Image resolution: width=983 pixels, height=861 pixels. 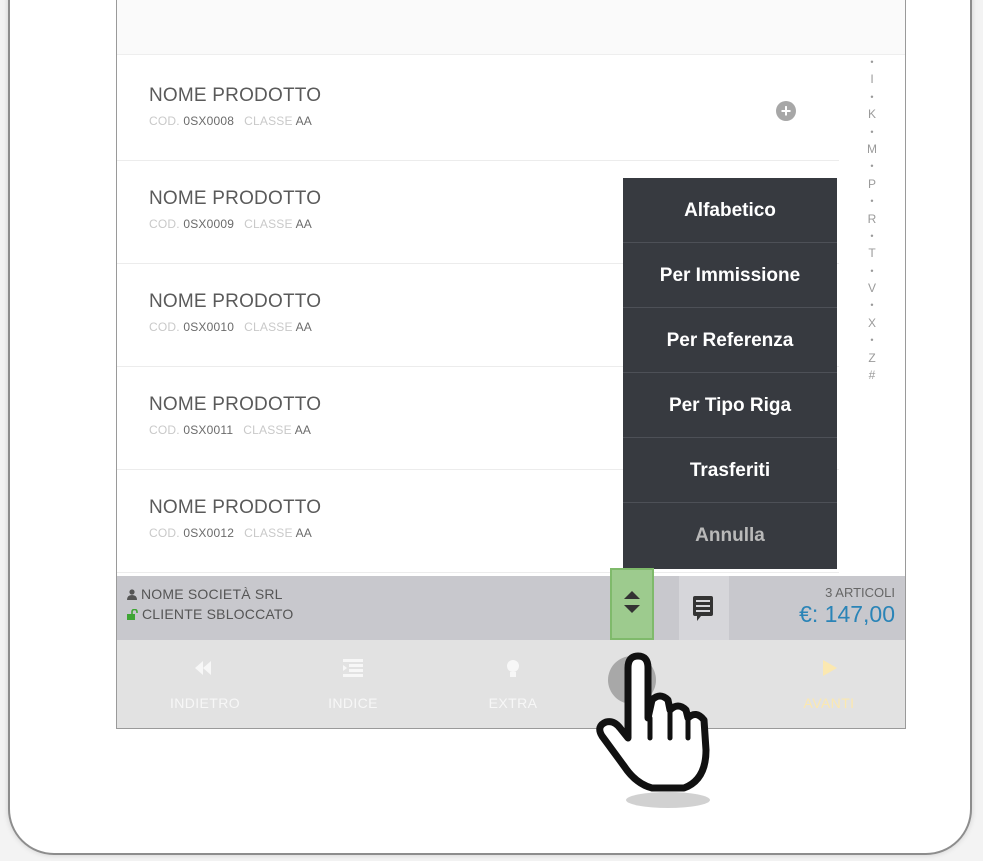 I want to click on nav-extra: EXTRA, so click(x=513, y=684).